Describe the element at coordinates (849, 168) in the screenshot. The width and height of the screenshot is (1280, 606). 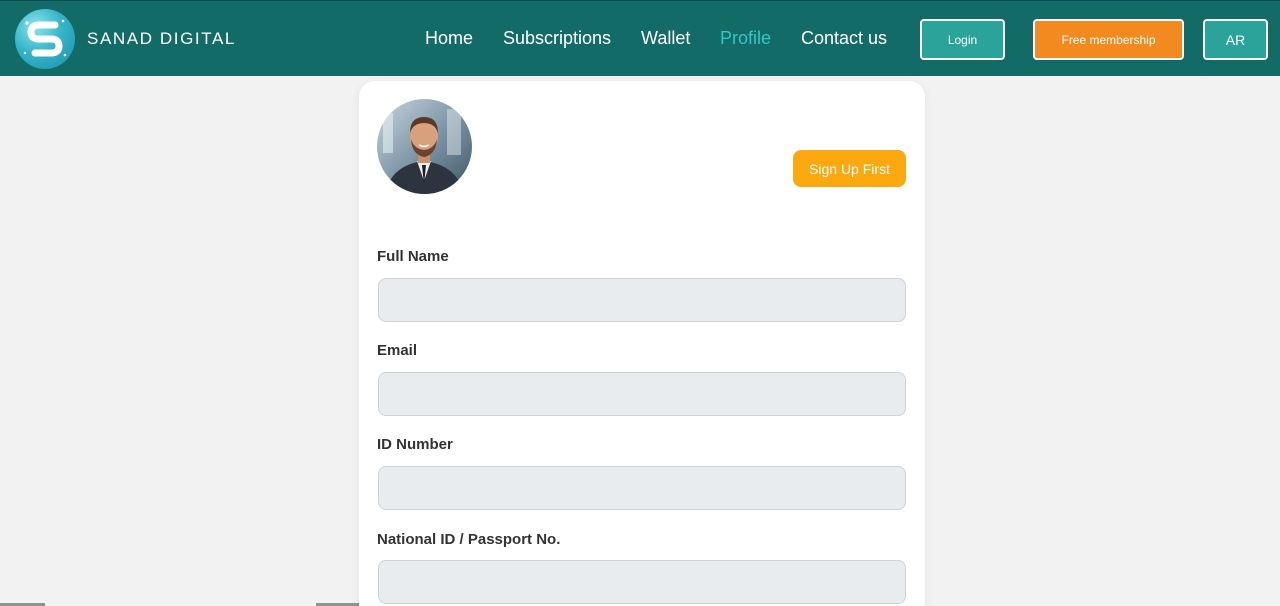
I see `sign-up-first-button: Sign Up First` at that location.